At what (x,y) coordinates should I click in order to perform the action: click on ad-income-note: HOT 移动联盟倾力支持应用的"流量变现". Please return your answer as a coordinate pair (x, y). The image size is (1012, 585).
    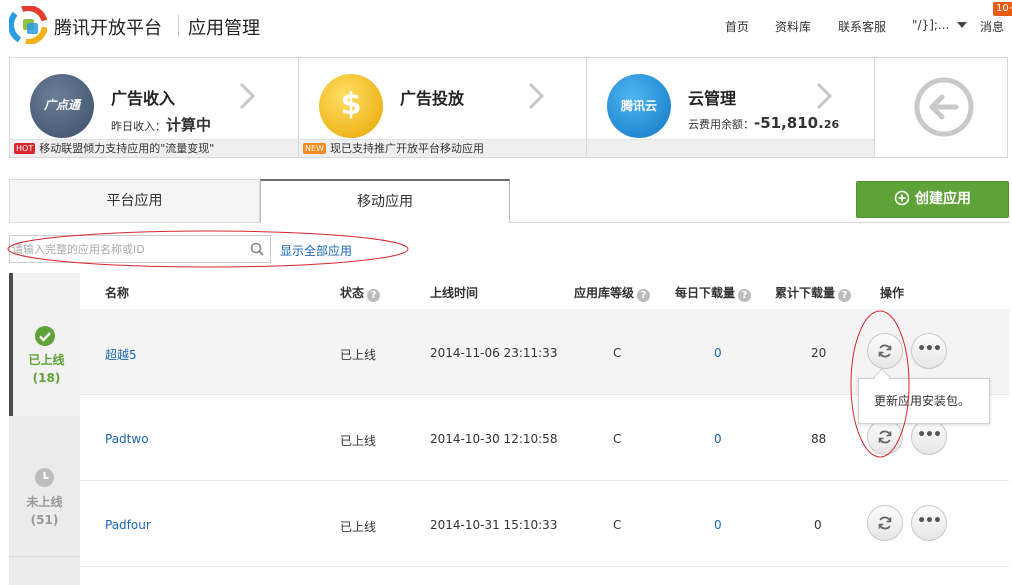
    Looking at the image, I should click on (154, 148).